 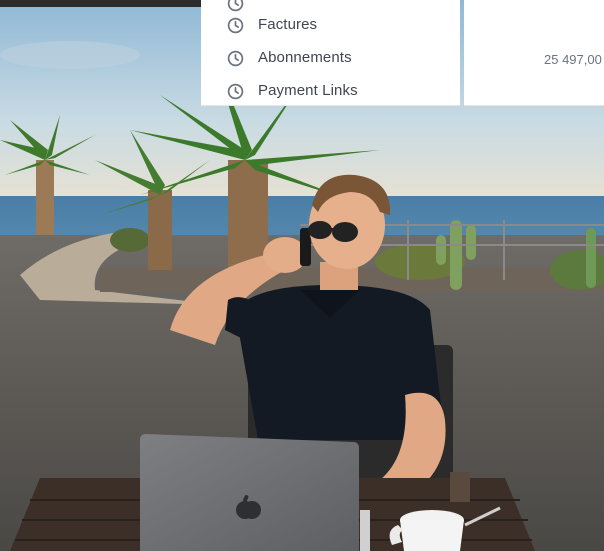 What do you see at coordinates (330, 25) in the screenshot?
I see `menu-item-factures: Factures` at bounding box center [330, 25].